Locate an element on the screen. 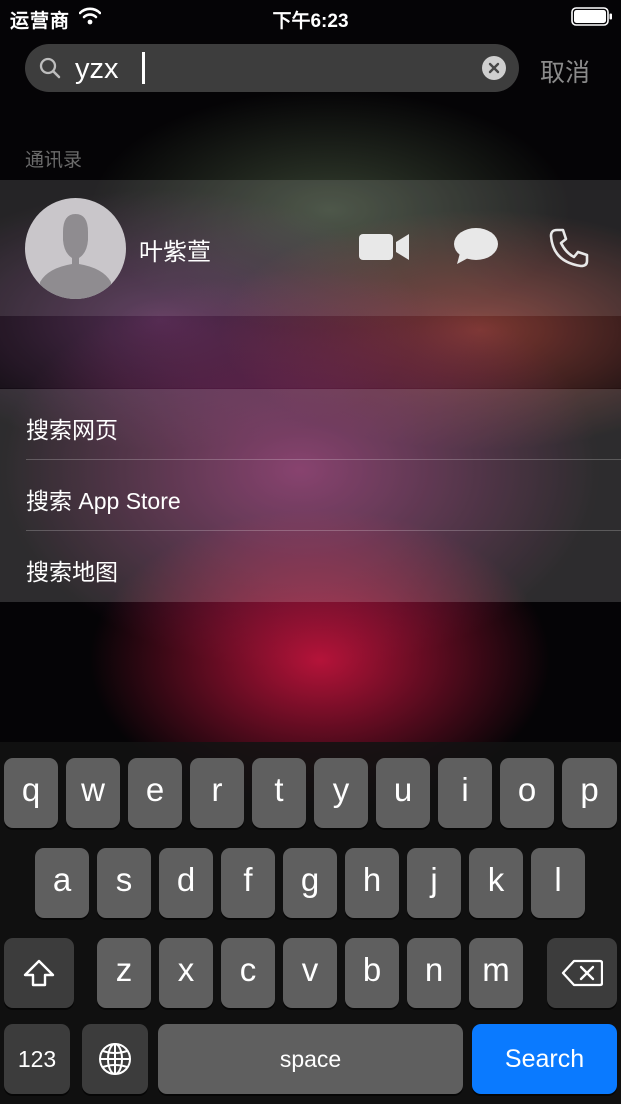  shift-icon is located at coordinates (39, 973).